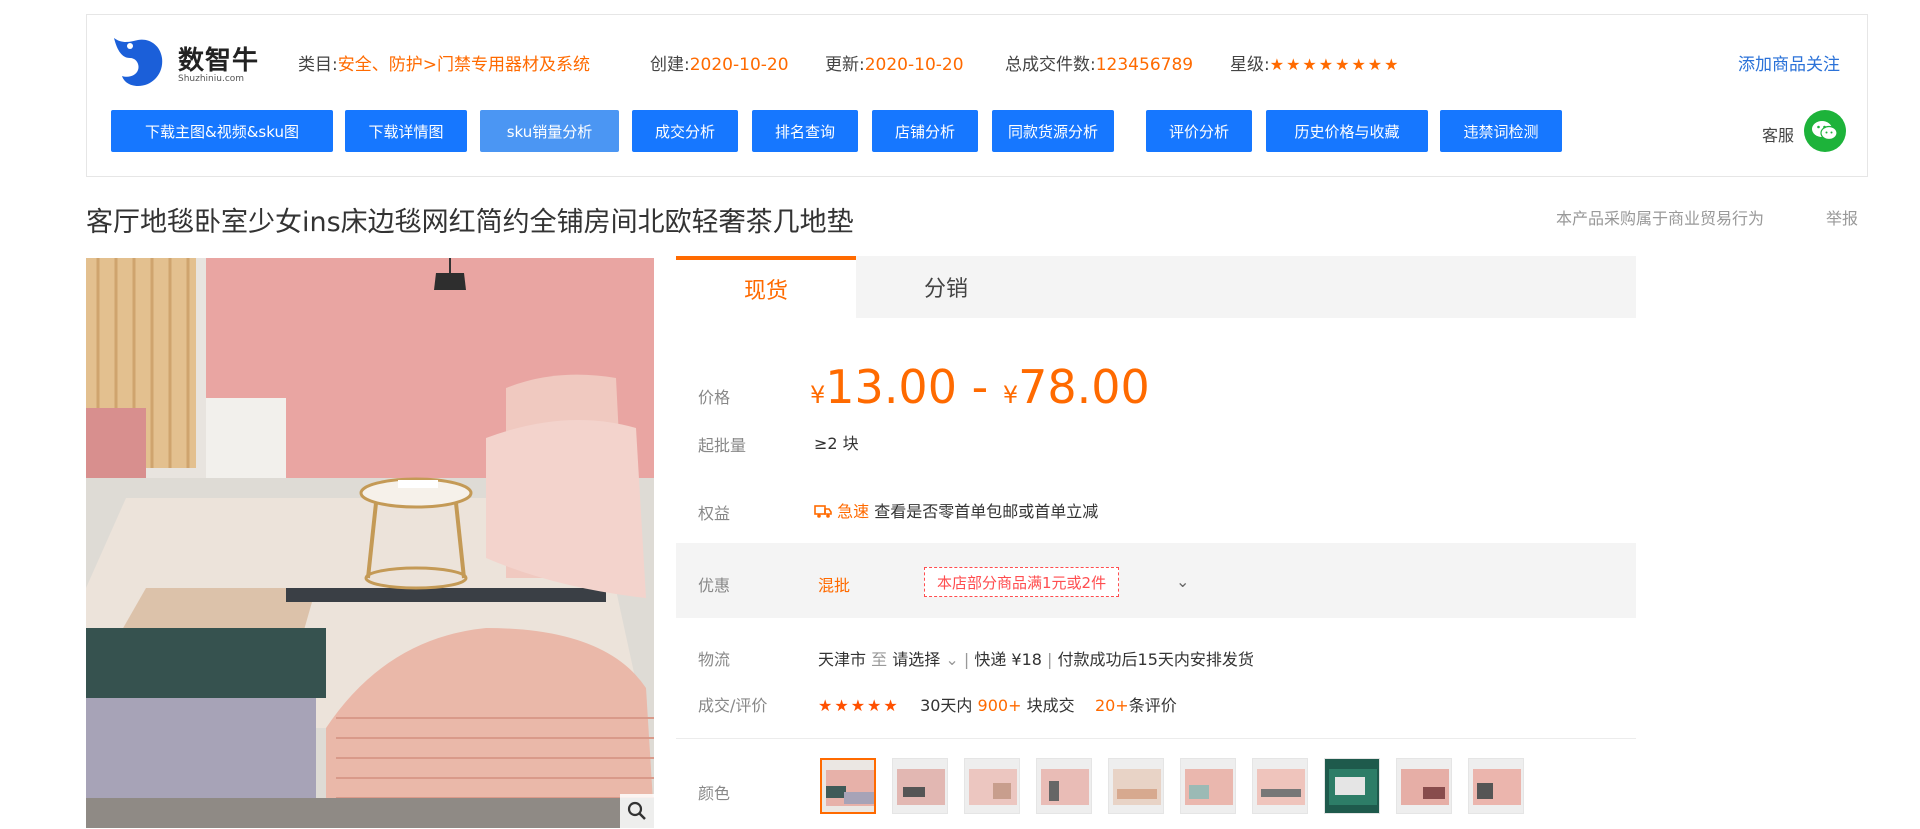 This screenshot has height=829, width=1920. I want to click on created-meta: 创建:2020-10-20, so click(719, 62).